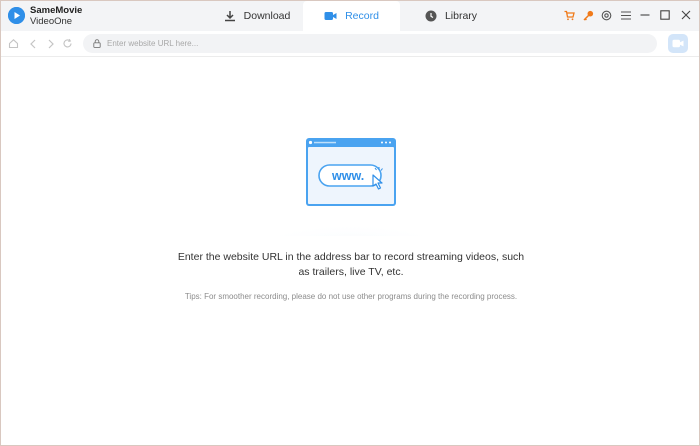 The width and height of the screenshot is (700, 446). What do you see at coordinates (67, 43) in the screenshot?
I see `refresh-icon` at bounding box center [67, 43].